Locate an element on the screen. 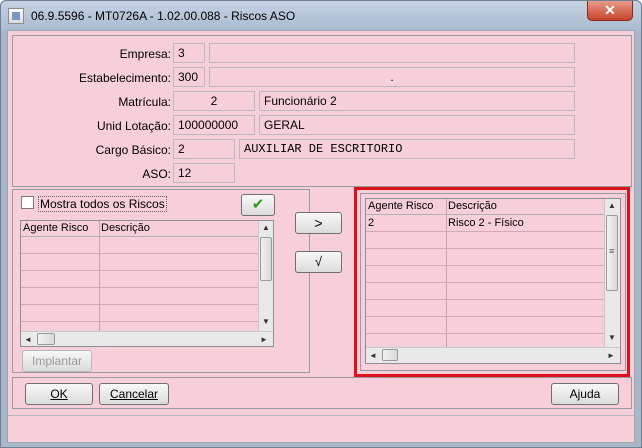  empresa-label: Empresa: is located at coordinates (145, 54).